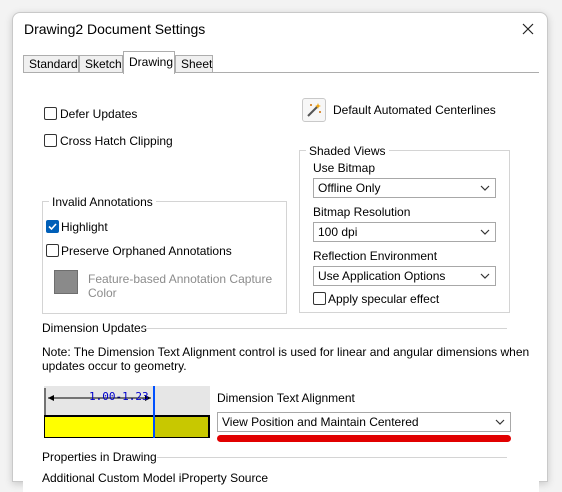 The image size is (562, 492). I want to click on dimension-text-alignment-select: View Position and Maintain Centered, so click(364, 422).